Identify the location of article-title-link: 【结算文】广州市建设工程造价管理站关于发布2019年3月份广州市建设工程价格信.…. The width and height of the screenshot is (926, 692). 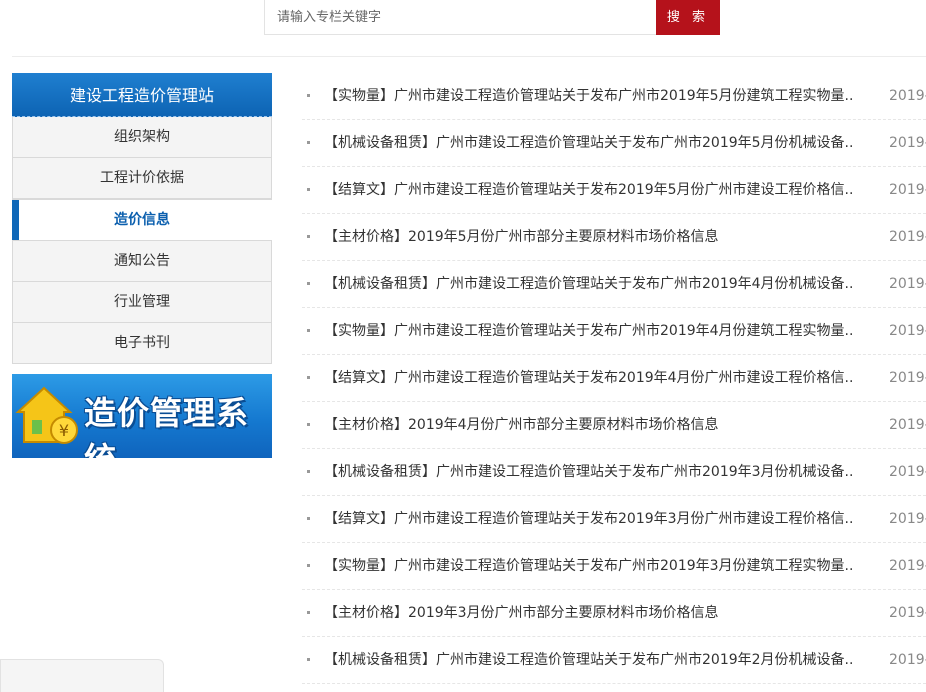
(589, 519).